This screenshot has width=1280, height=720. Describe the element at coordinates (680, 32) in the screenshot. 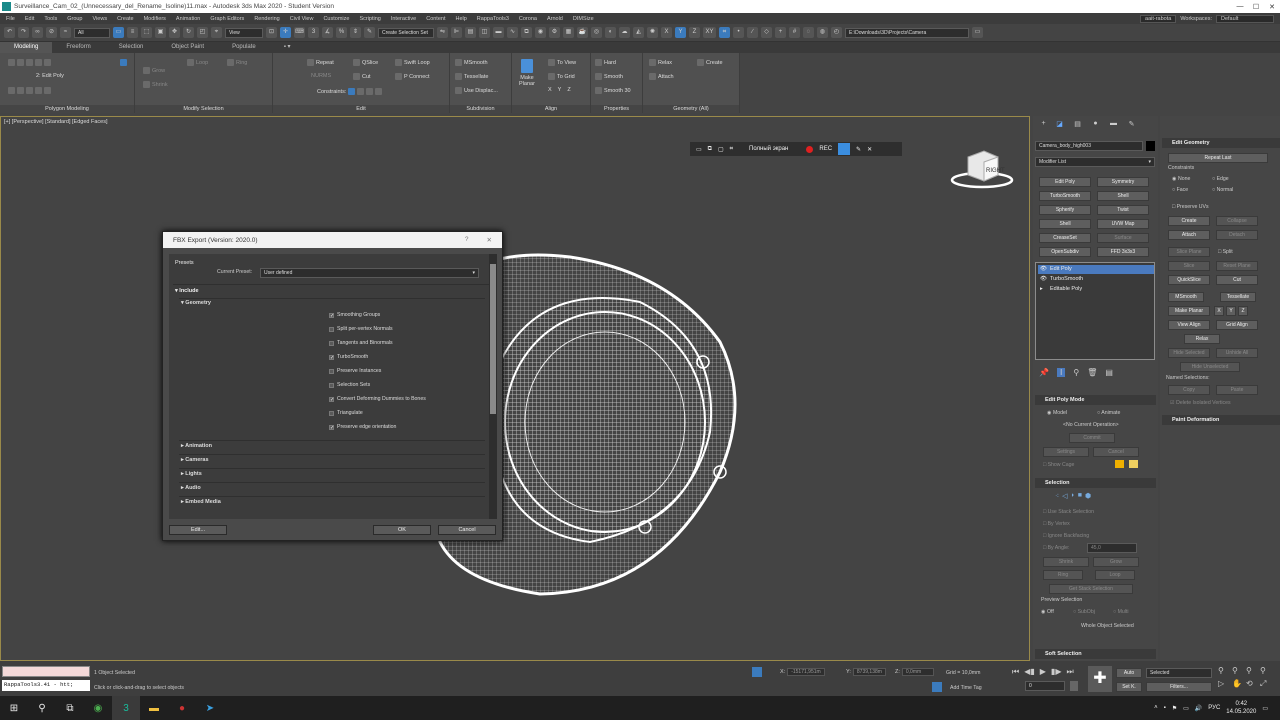

I see `axis-y-button: Y` at that location.